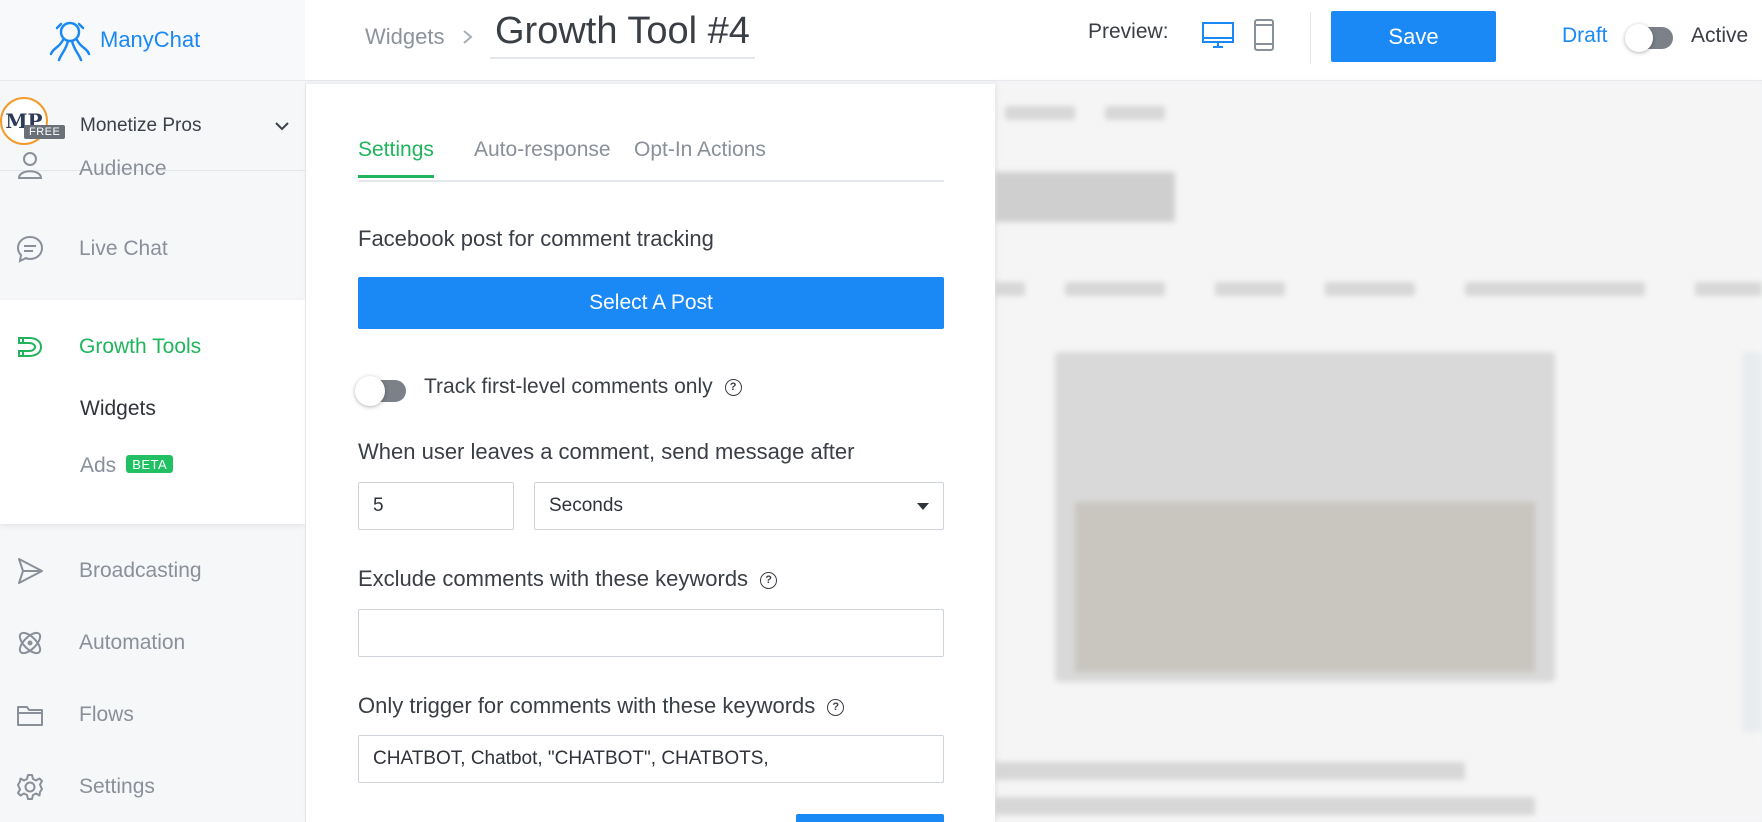 This screenshot has height=822, width=1762. What do you see at coordinates (436, 506) in the screenshot?
I see `delay-value-input: 5` at bounding box center [436, 506].